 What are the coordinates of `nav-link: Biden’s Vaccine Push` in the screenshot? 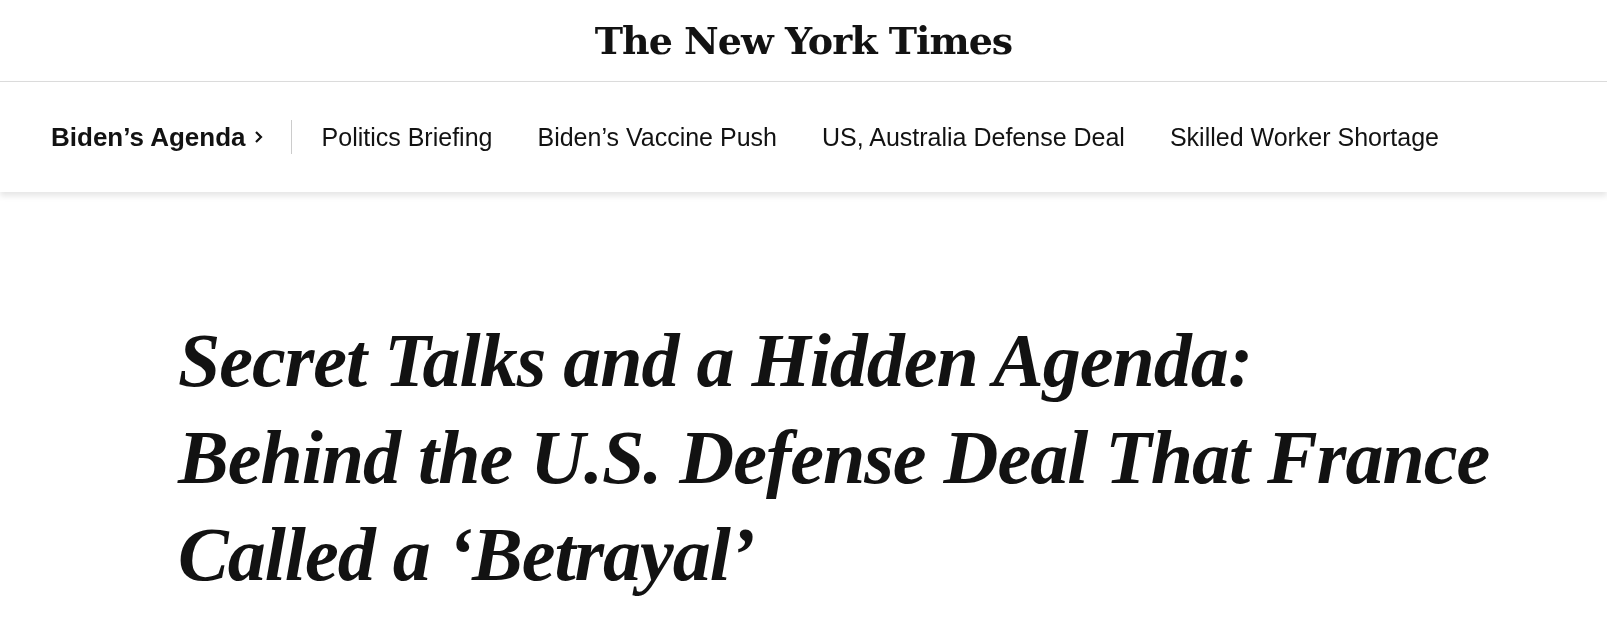 It's located at (657, 137).